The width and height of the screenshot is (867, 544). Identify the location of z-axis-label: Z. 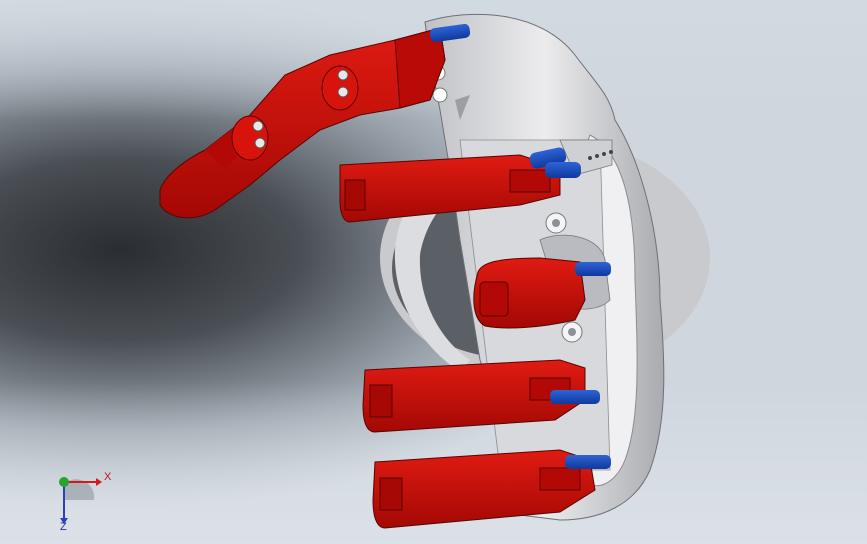
(63, 525).